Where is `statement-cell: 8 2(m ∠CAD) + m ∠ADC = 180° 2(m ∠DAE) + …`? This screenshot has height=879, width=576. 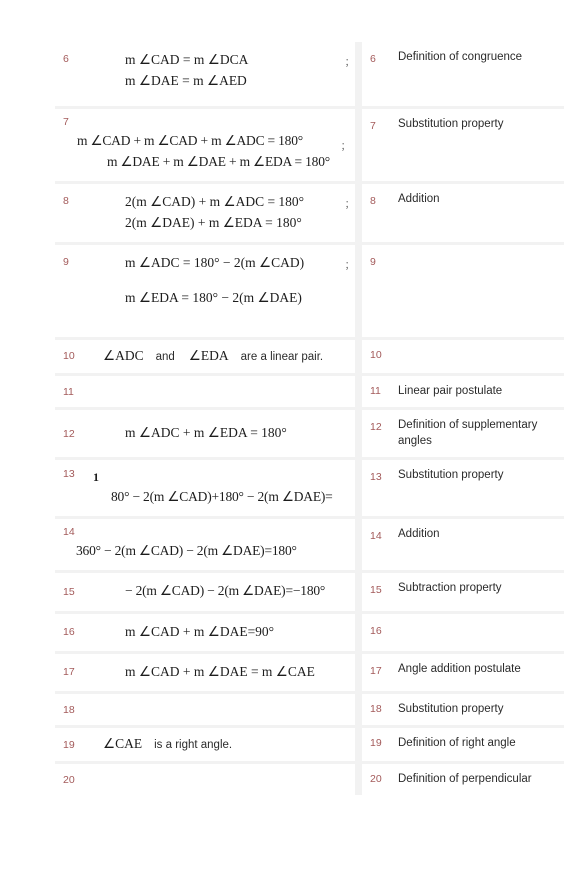
statement-cell: 8 2(m ∠CAD) + m ∠ADC = 180° 2(m ∠DAE) + … is located at coordinates (205, 212).